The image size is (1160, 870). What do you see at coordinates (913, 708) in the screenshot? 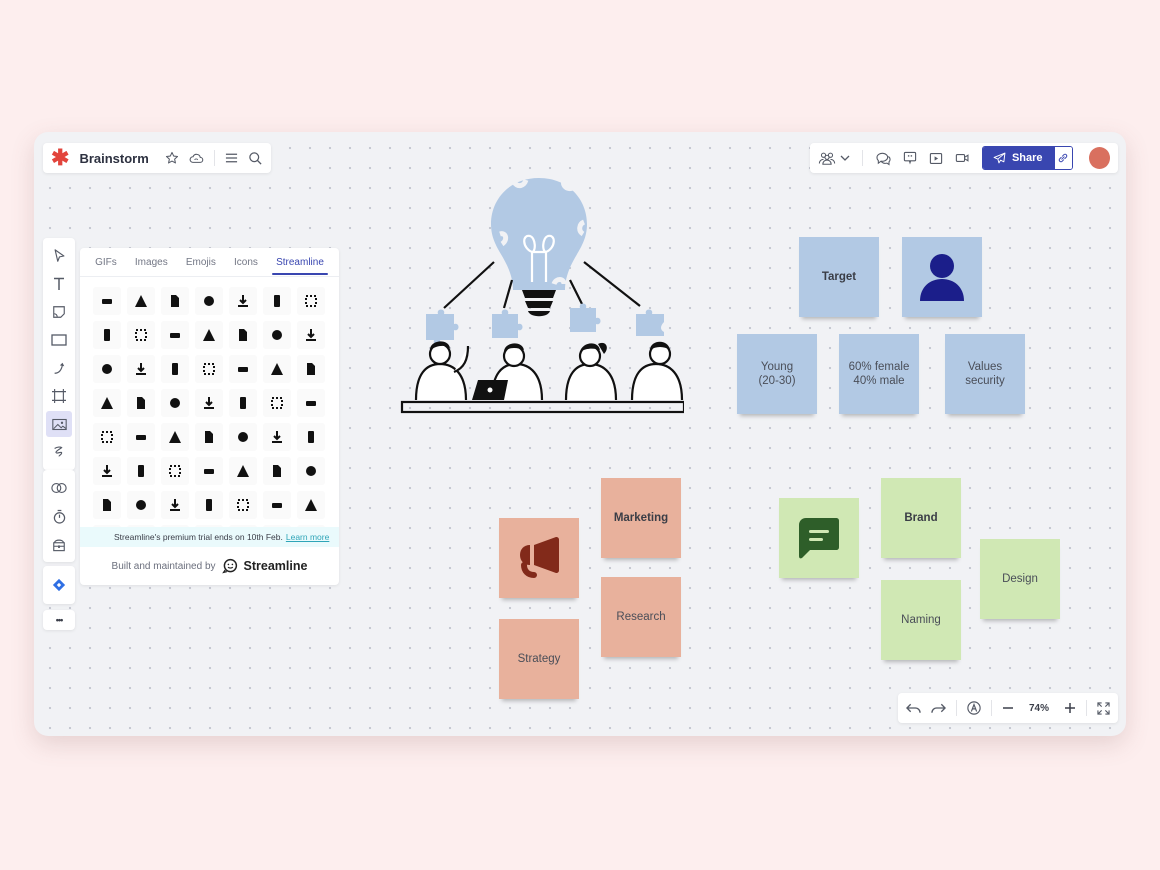
I see `undo-icon` at bounding box center [913, 708].